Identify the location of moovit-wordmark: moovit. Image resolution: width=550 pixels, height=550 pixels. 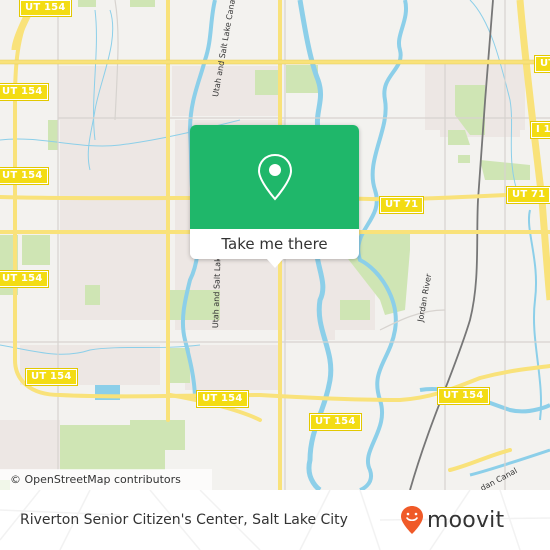
(466, 520).